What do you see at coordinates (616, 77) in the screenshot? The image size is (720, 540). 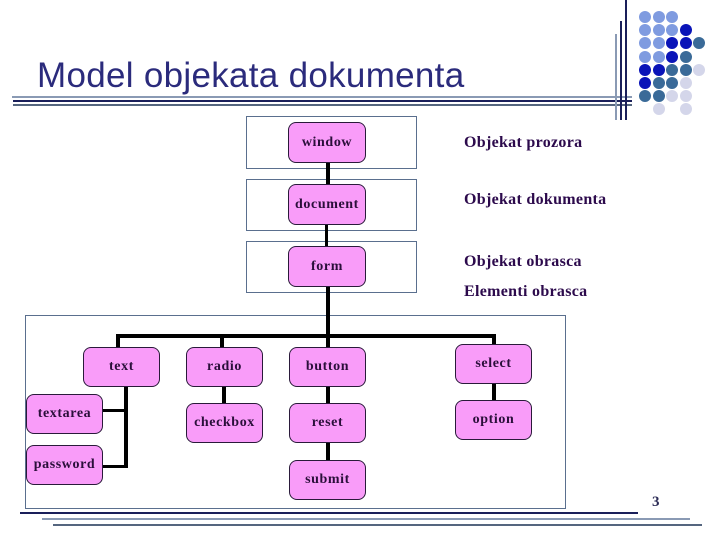 I see `vertical-rule-gray` at bounding box center [616, 77].